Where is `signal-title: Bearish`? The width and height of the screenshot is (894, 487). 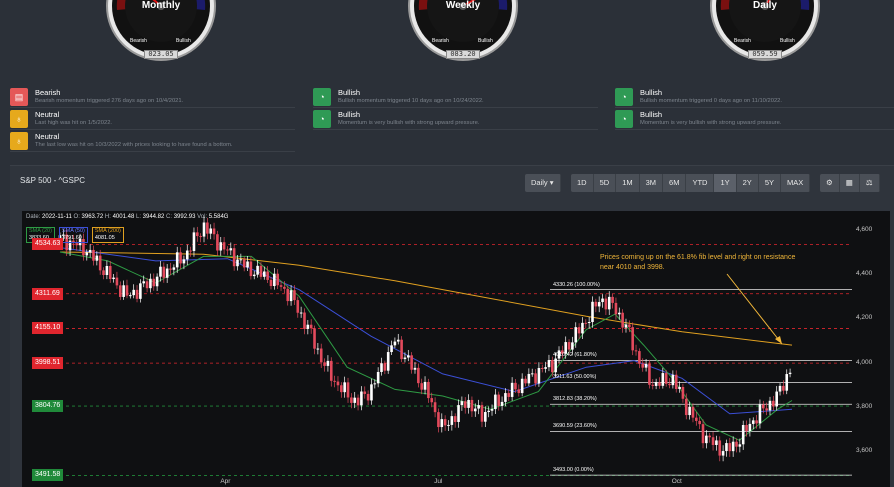 signal-title: Bearish is located at coordinates (48, 92).